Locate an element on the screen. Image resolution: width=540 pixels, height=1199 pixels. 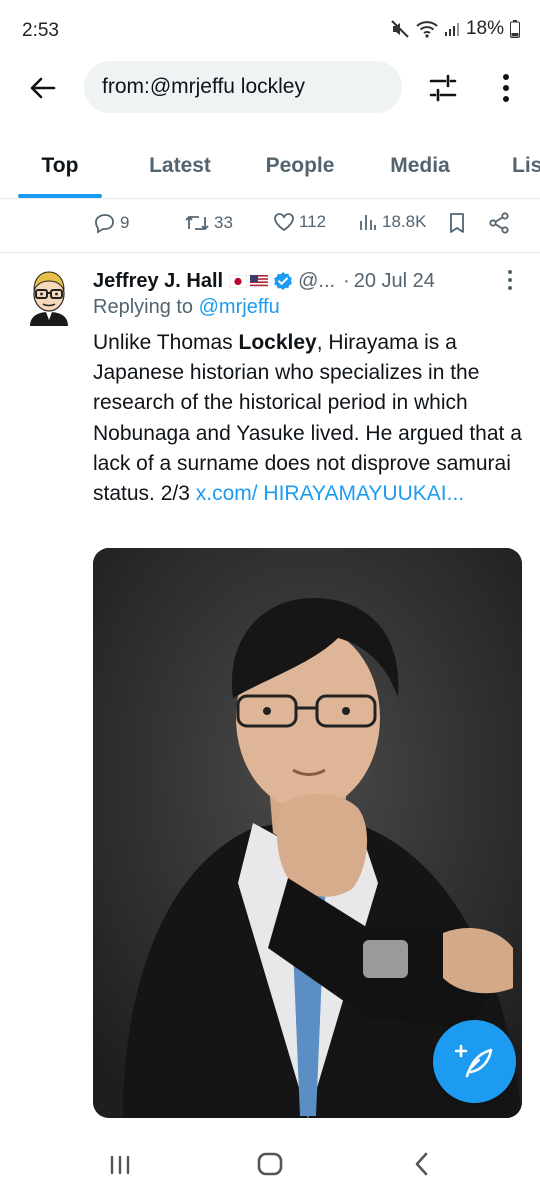
back-nav-button is located at coordinates (422, 1164).